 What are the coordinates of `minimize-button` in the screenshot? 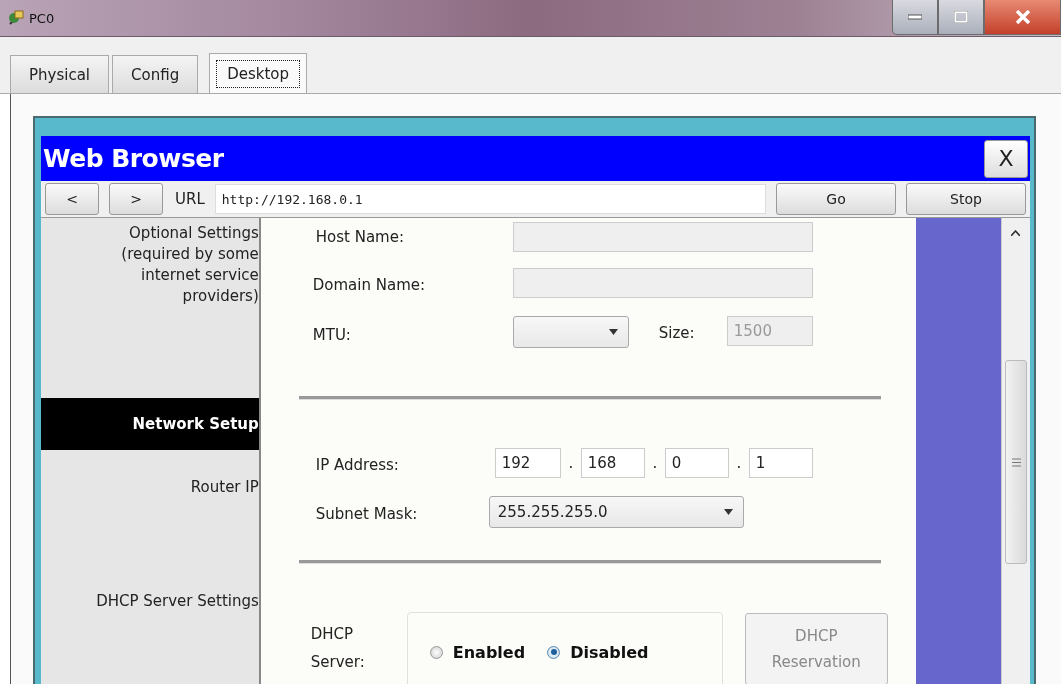 It's located at (915, 17).